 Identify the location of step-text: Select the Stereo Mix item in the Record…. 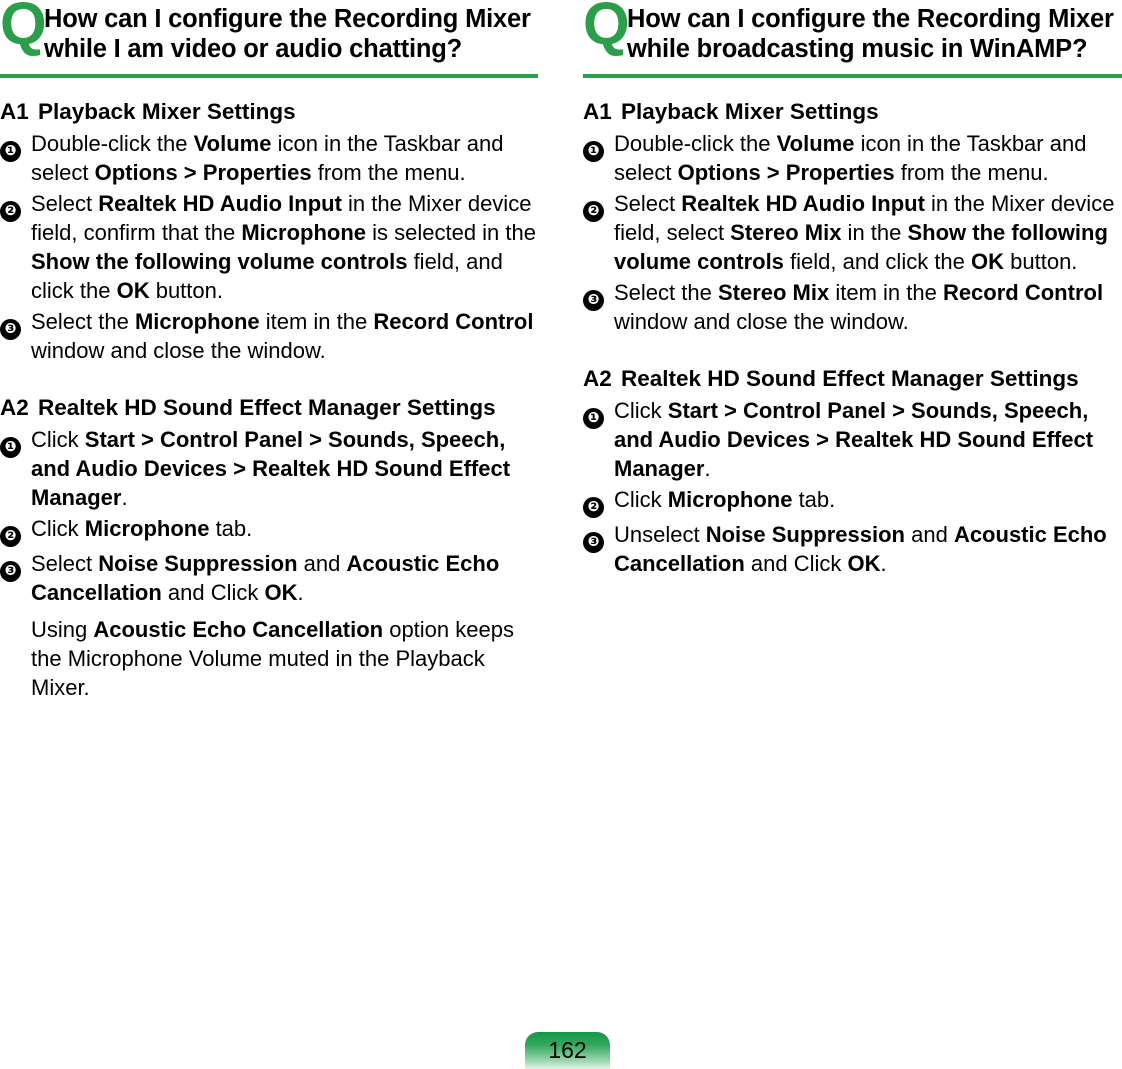
(868, 307).